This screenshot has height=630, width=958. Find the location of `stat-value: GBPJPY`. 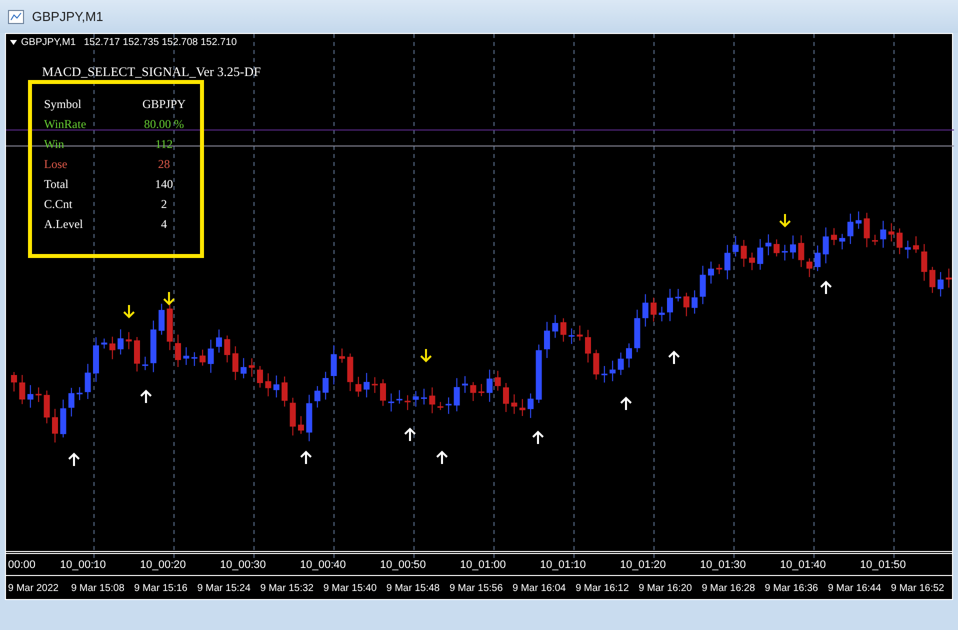

stat-value: GBPJPY is located at coordinates (164, 104).